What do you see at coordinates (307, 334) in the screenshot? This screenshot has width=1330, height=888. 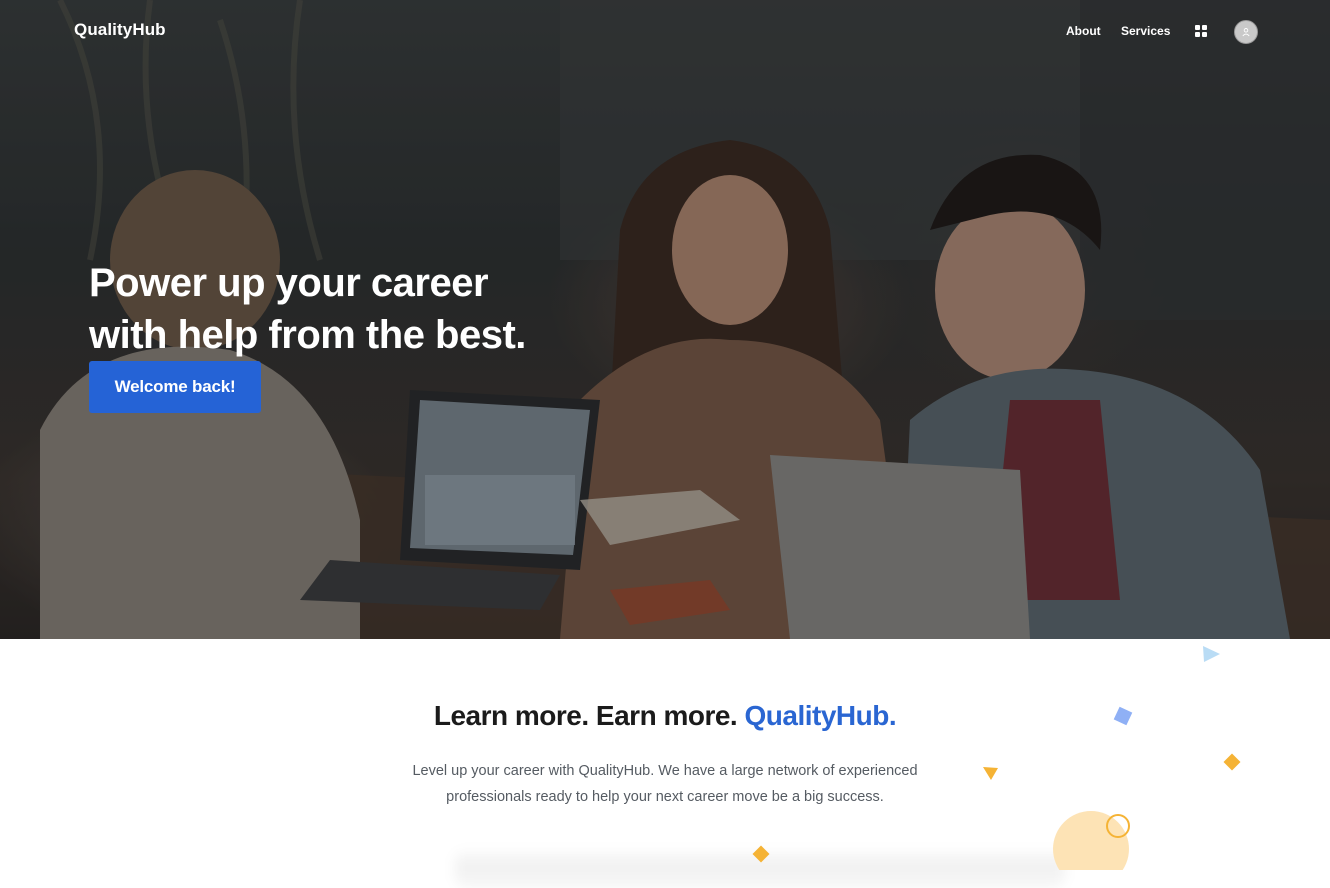 I see `hero-headline-line-2: with help from the best.` at bounding box center [307, 334].